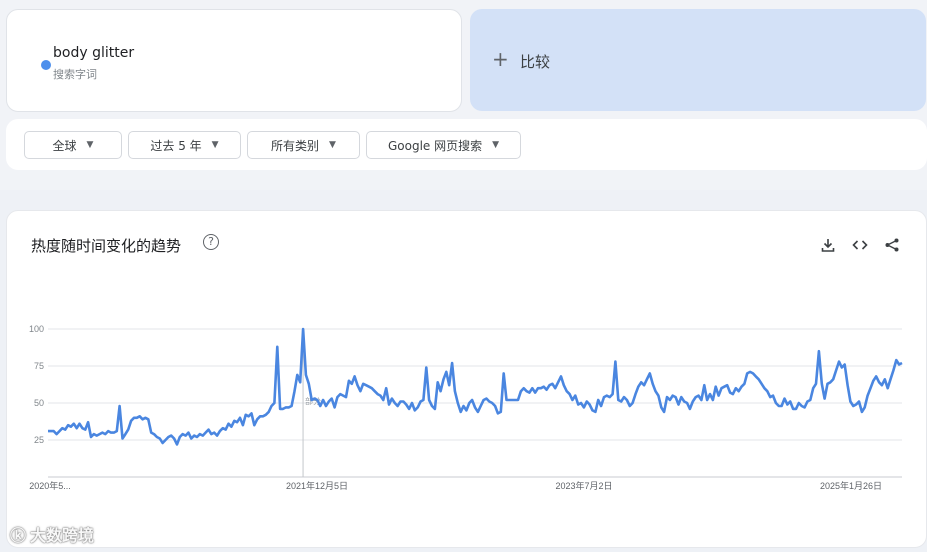 This screenshot has width=927, height=552. What do you see at coordinates (18, 535) in the screenshot?
I see `brand-logo-icon: ⓚ` at bounding box center [18, 535].